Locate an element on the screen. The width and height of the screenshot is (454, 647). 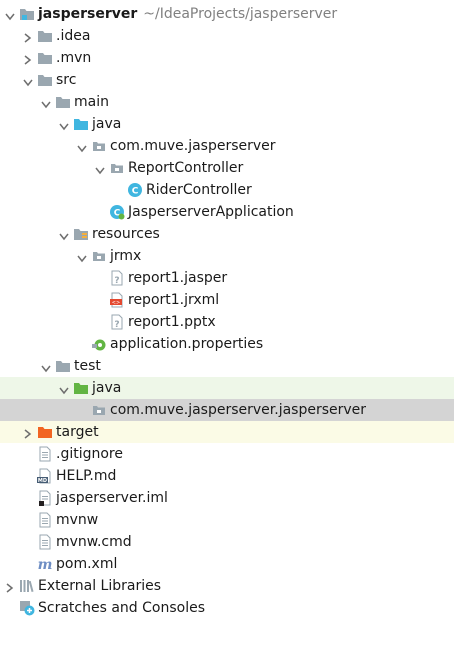
iml-file-icon is located at coordinates (45, 498).